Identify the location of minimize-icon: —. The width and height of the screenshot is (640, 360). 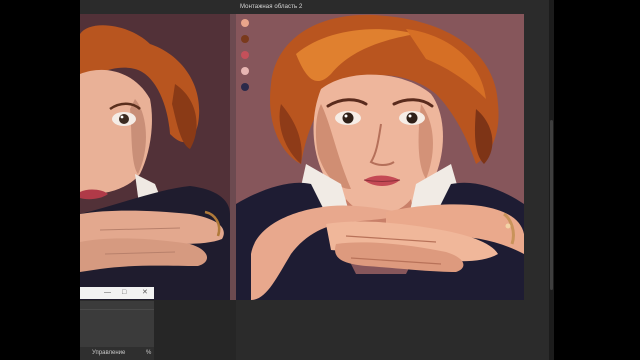
(107, 293).